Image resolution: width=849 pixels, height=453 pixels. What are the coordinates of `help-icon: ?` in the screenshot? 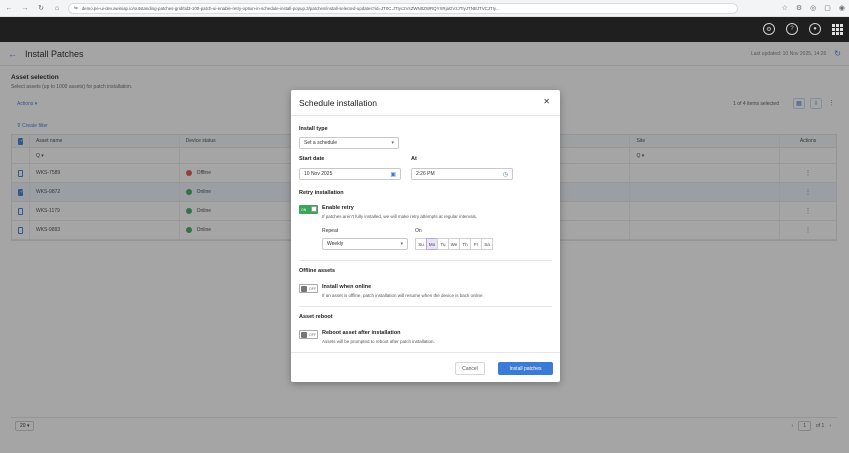 It's located at (792, 29).